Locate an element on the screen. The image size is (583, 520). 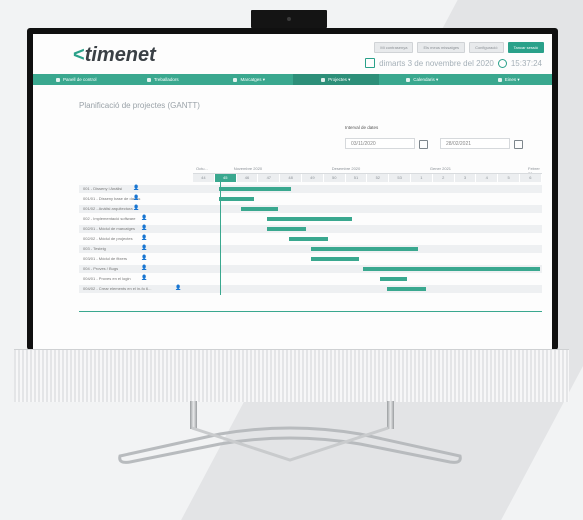
gantt-row: 001 - Disseny i Anàlisi 👤 is located at coordinates (310, 189).